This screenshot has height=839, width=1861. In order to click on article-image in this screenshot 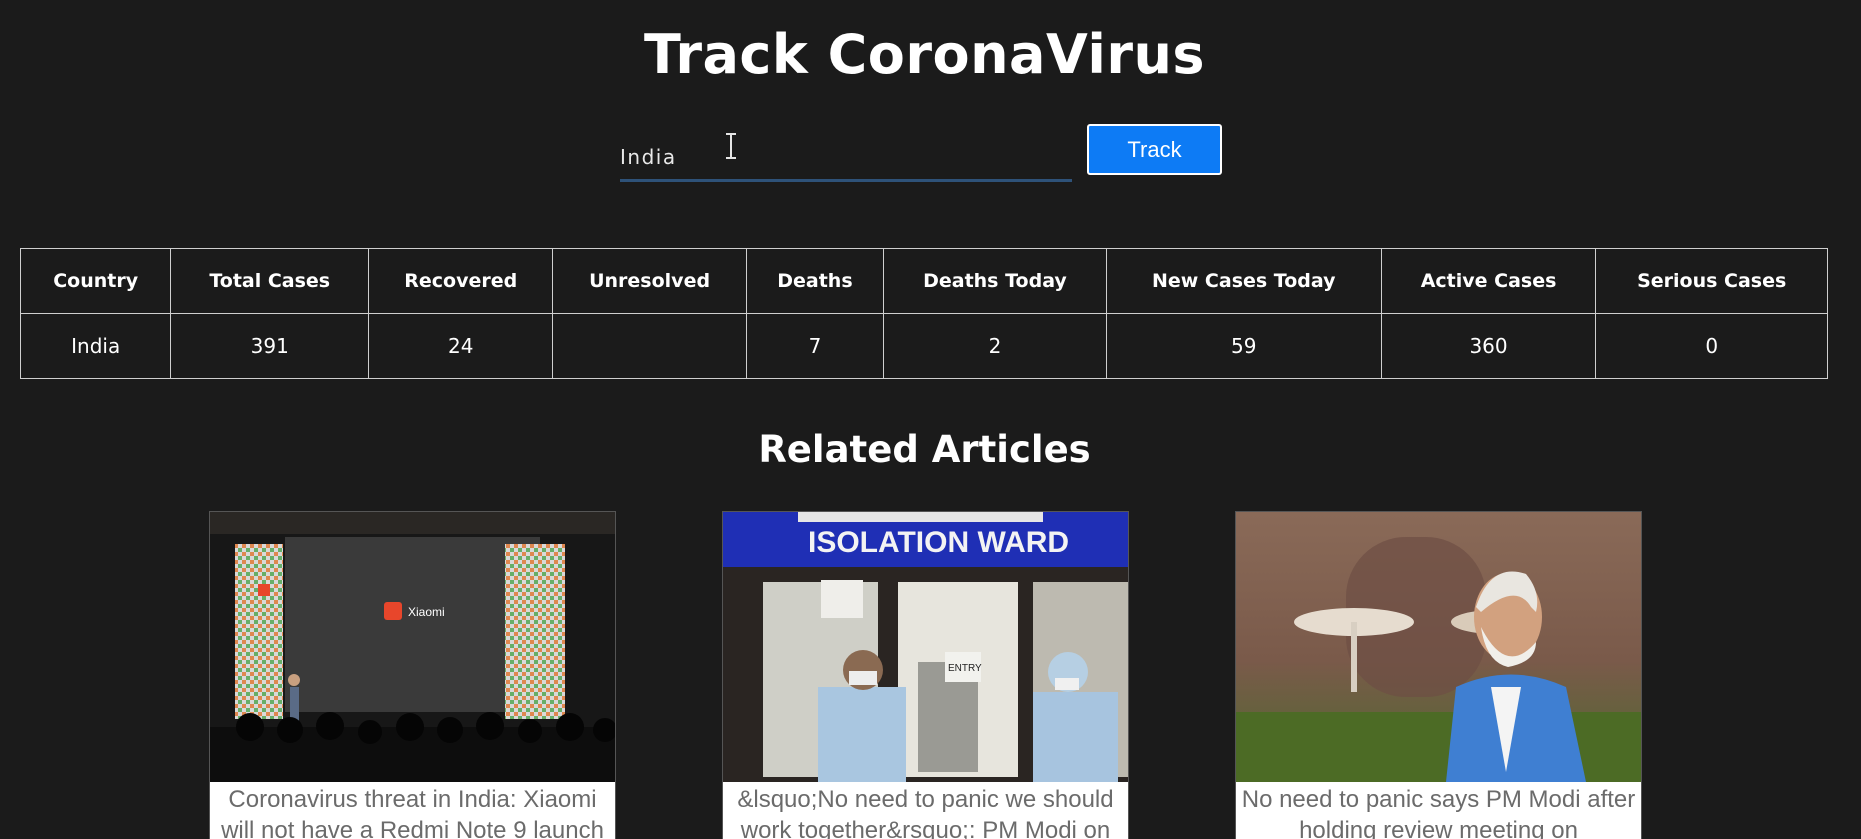, I will do `click(1438, 647)`.